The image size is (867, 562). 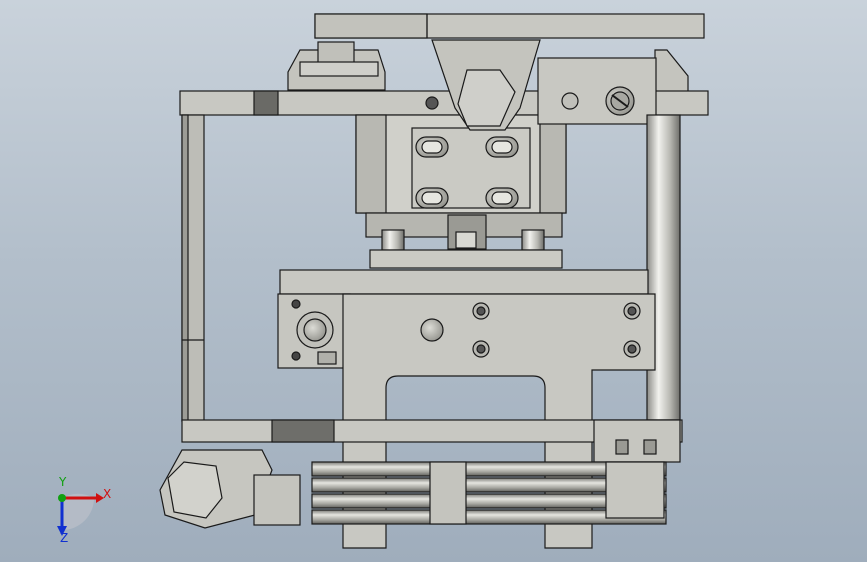 What do you see at coordinates (393, 240) in the screenshot?
I see `guide-rod-left` at bounding box center [393, 240].